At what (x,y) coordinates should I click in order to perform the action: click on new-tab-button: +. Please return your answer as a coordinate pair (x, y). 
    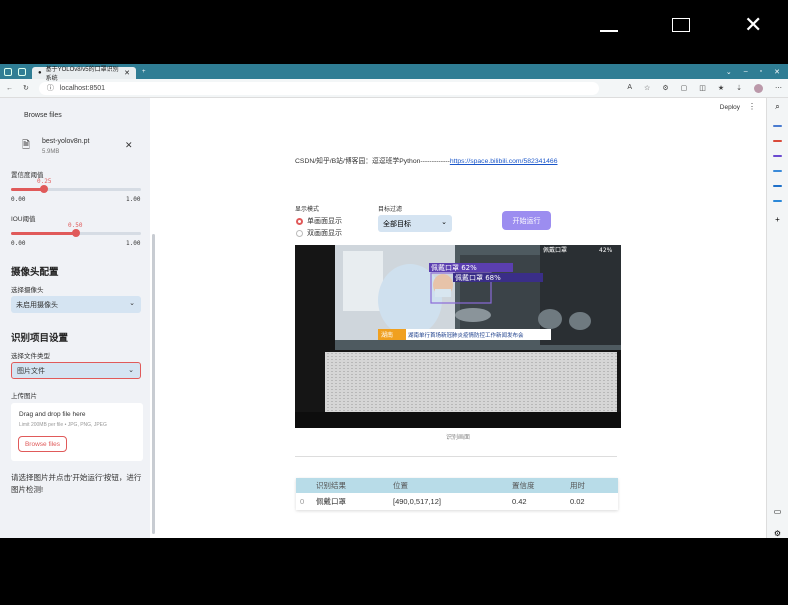
    Looking at the image, I should click on (144, 72).